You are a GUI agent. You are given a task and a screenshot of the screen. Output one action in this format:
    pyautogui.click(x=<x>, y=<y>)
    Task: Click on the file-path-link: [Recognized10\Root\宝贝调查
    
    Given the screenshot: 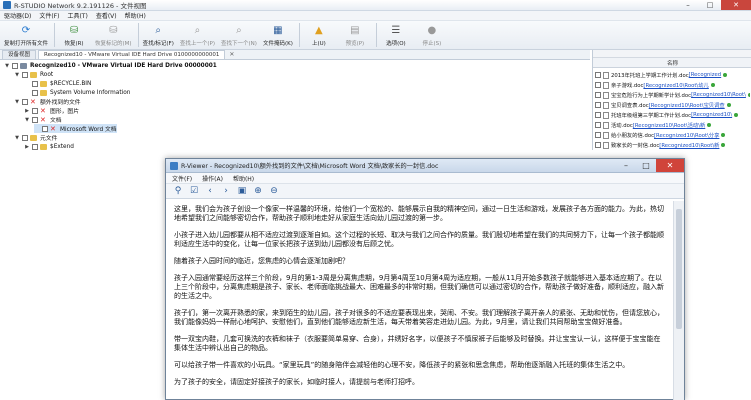 What is the action you would take?
    pyautogui.click(x=687, y=105)
    